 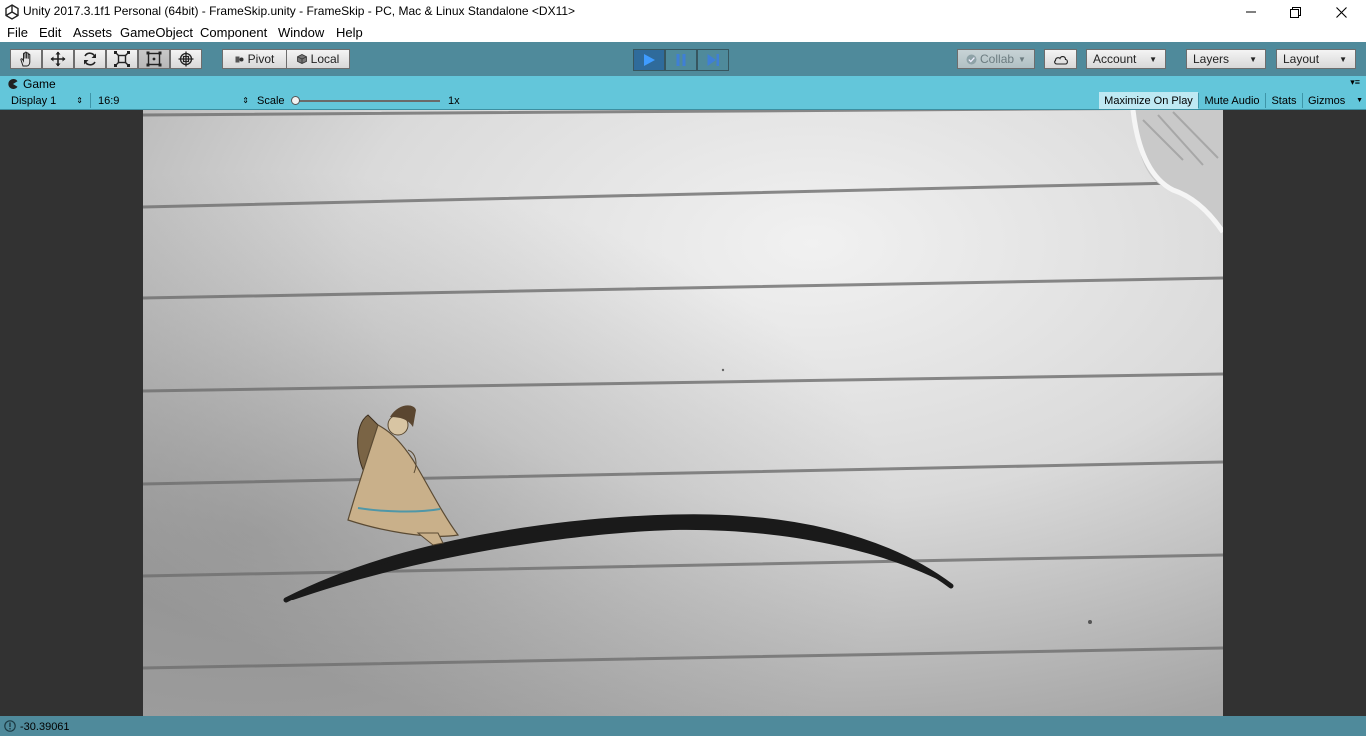 I want to click on menu-gameobject: GameObject, so click(x=156, y=32).